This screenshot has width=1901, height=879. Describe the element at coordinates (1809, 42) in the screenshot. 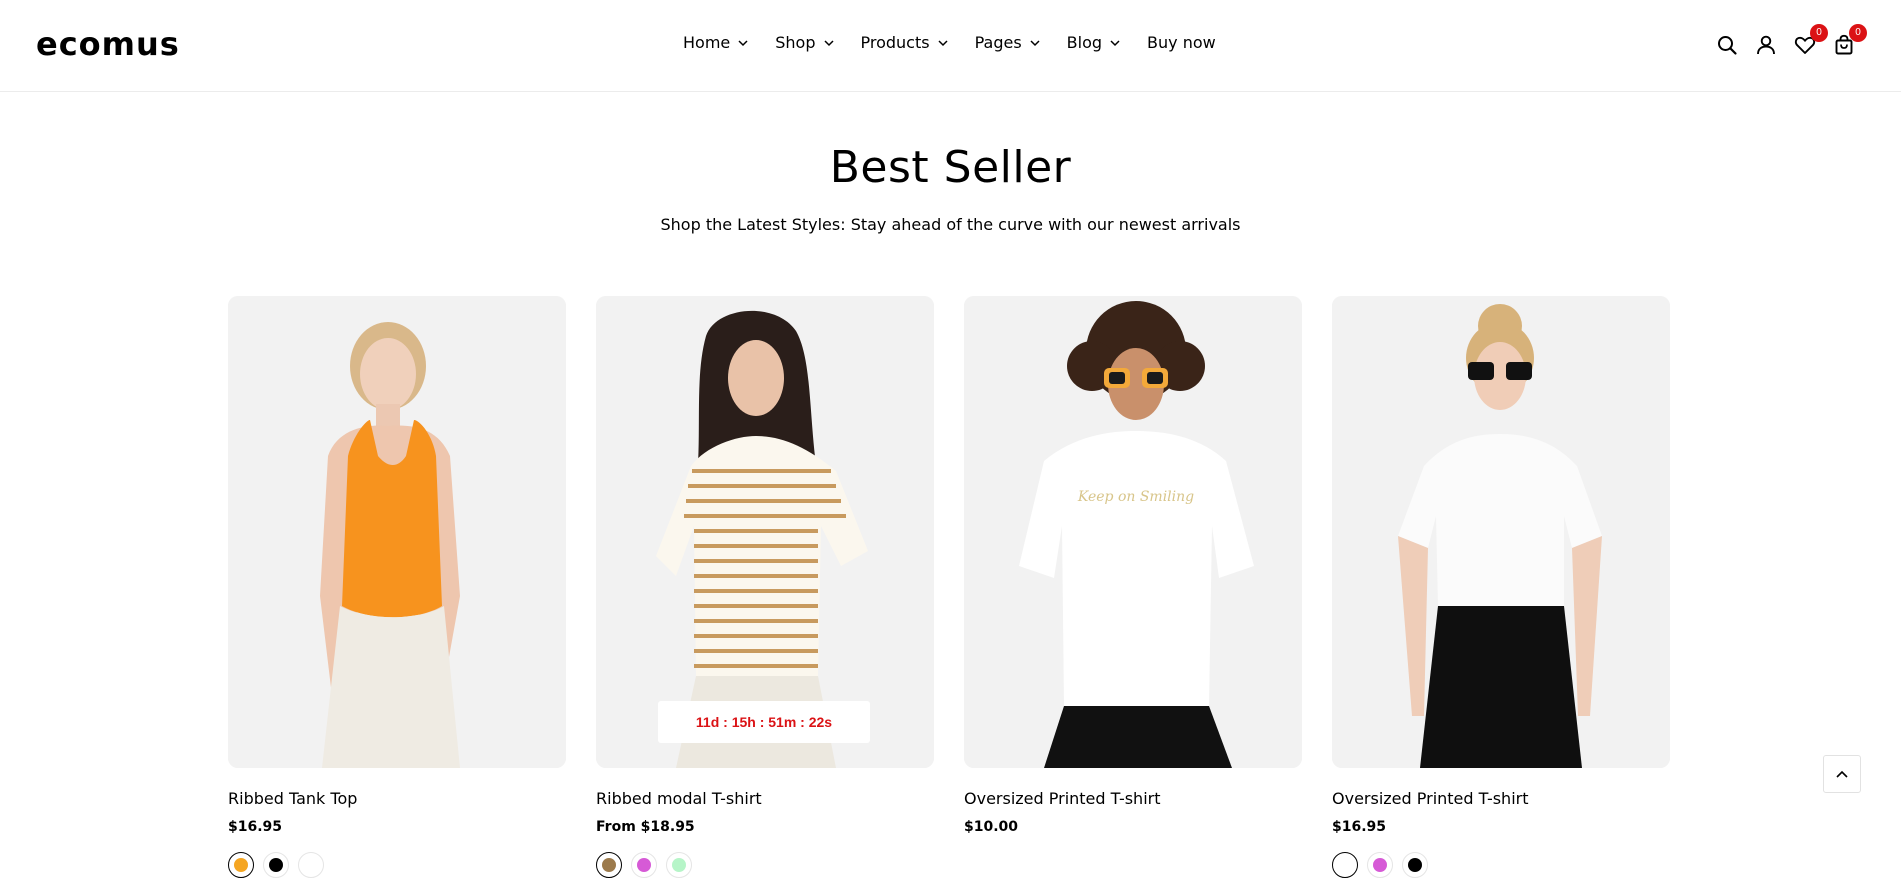

I see `wishlist-button: 0` at that location.